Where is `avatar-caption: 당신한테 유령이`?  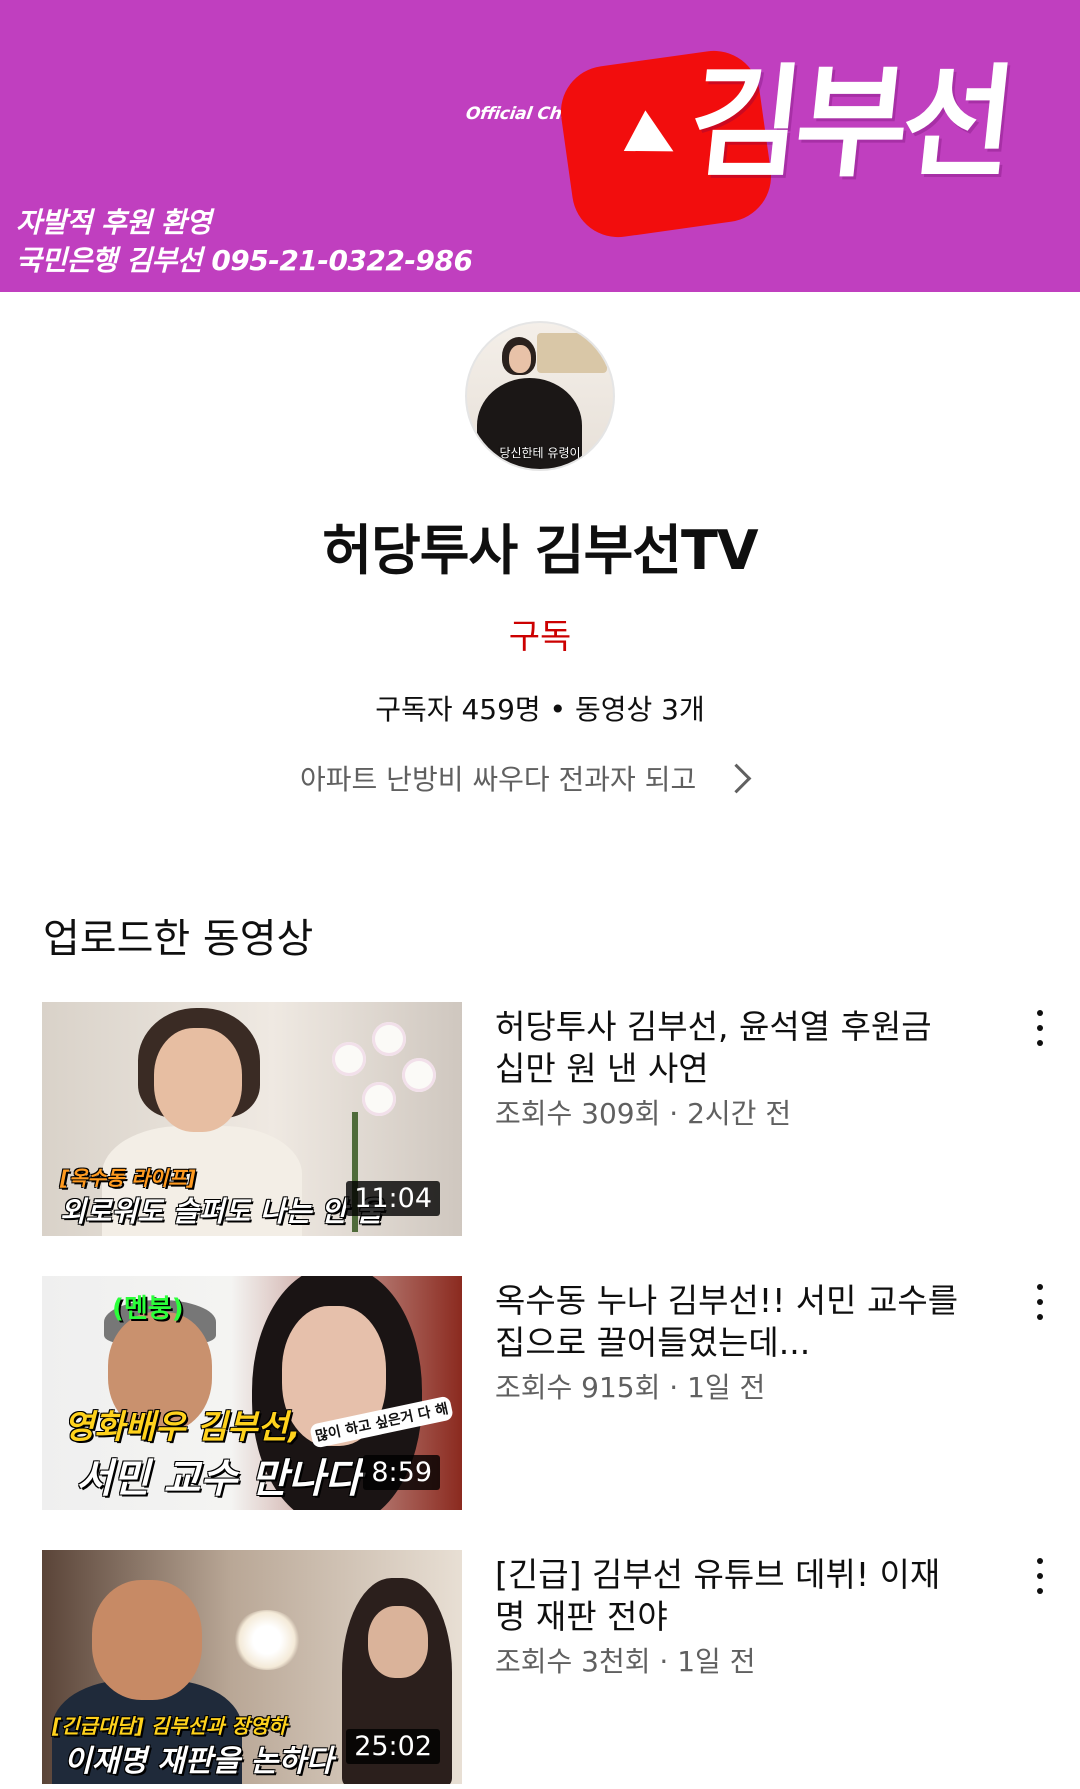 avatar-caption: 당신한테 유령이 is located at coordinates (540, 453).